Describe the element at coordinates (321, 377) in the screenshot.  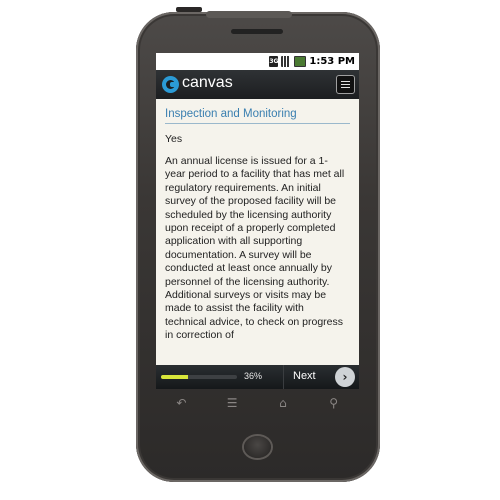
I see `next-button: Next ›` at that location.